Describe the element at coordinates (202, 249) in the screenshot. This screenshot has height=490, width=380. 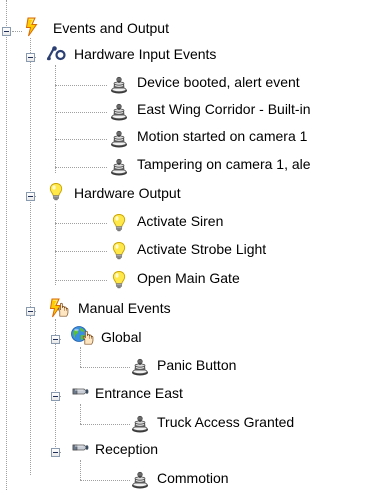
I see `tree-item-activate-strobe-light: Activate Strobe Light` at that location.